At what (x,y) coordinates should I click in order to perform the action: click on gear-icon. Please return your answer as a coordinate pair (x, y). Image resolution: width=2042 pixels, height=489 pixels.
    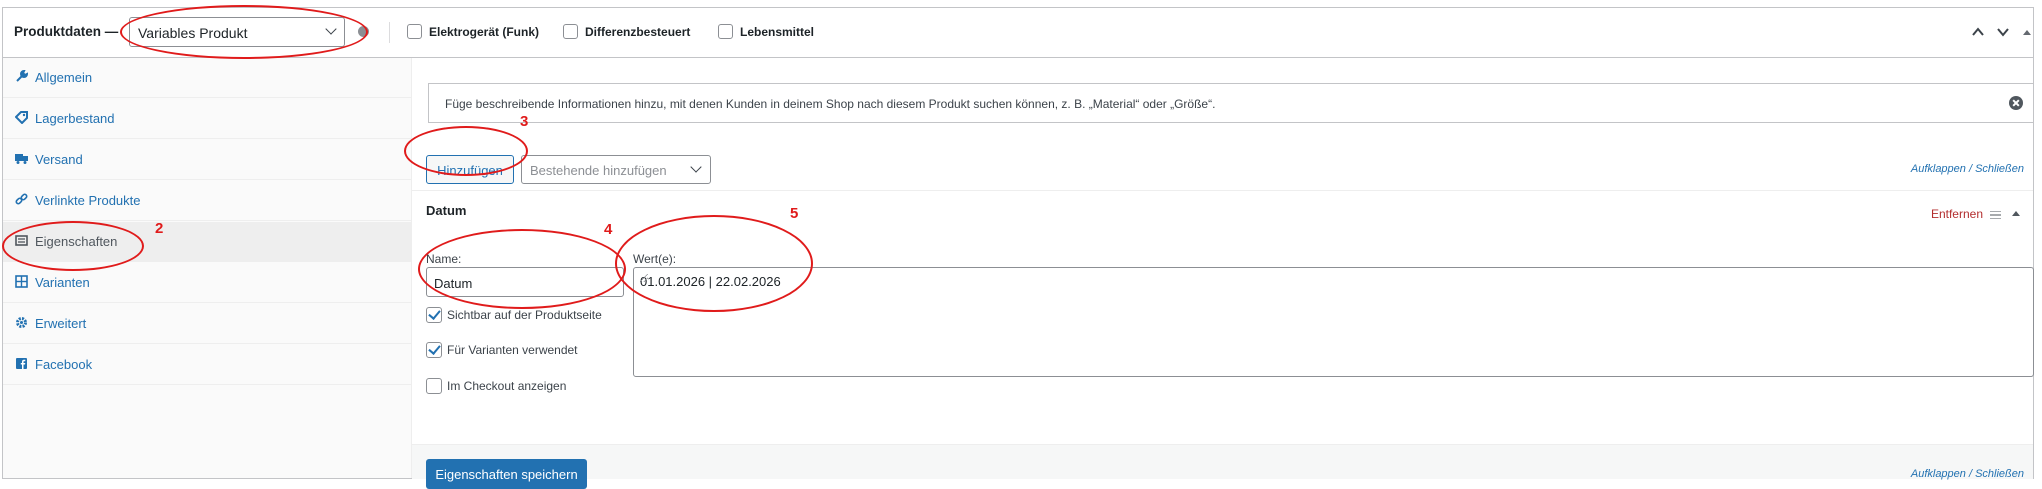
    Looking at the image, I should click on (21, 322).